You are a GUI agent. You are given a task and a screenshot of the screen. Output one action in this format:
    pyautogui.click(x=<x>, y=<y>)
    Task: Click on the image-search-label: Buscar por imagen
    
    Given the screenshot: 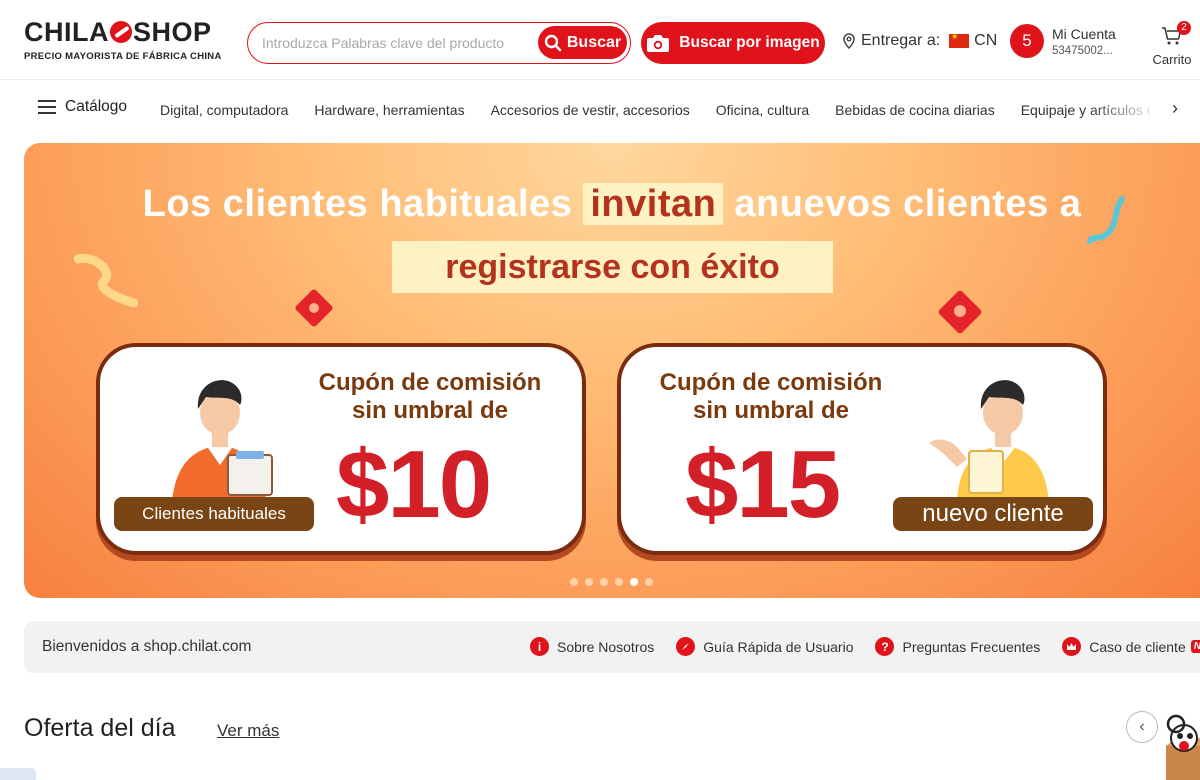 What is the action you would take?
    pyautogui.click(x=749, y=42)
    